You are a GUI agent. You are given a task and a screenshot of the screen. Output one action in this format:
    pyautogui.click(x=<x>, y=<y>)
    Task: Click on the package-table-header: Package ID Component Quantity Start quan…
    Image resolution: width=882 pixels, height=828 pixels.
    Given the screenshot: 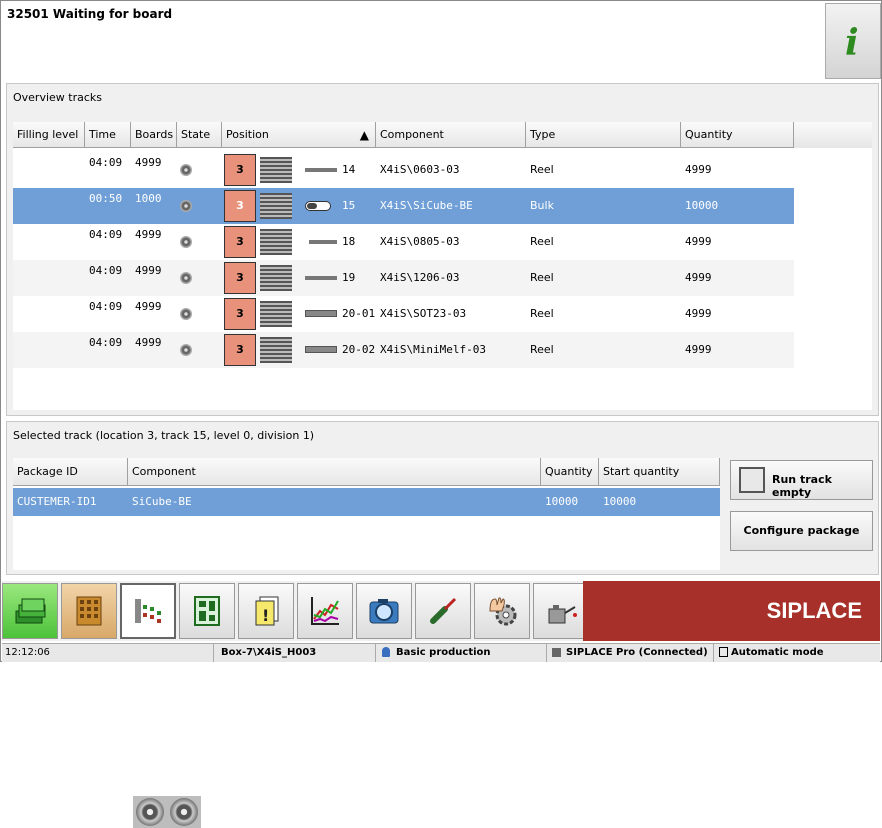 What is the action you would take?
    pyautogui.click(x=366, y=472)
    